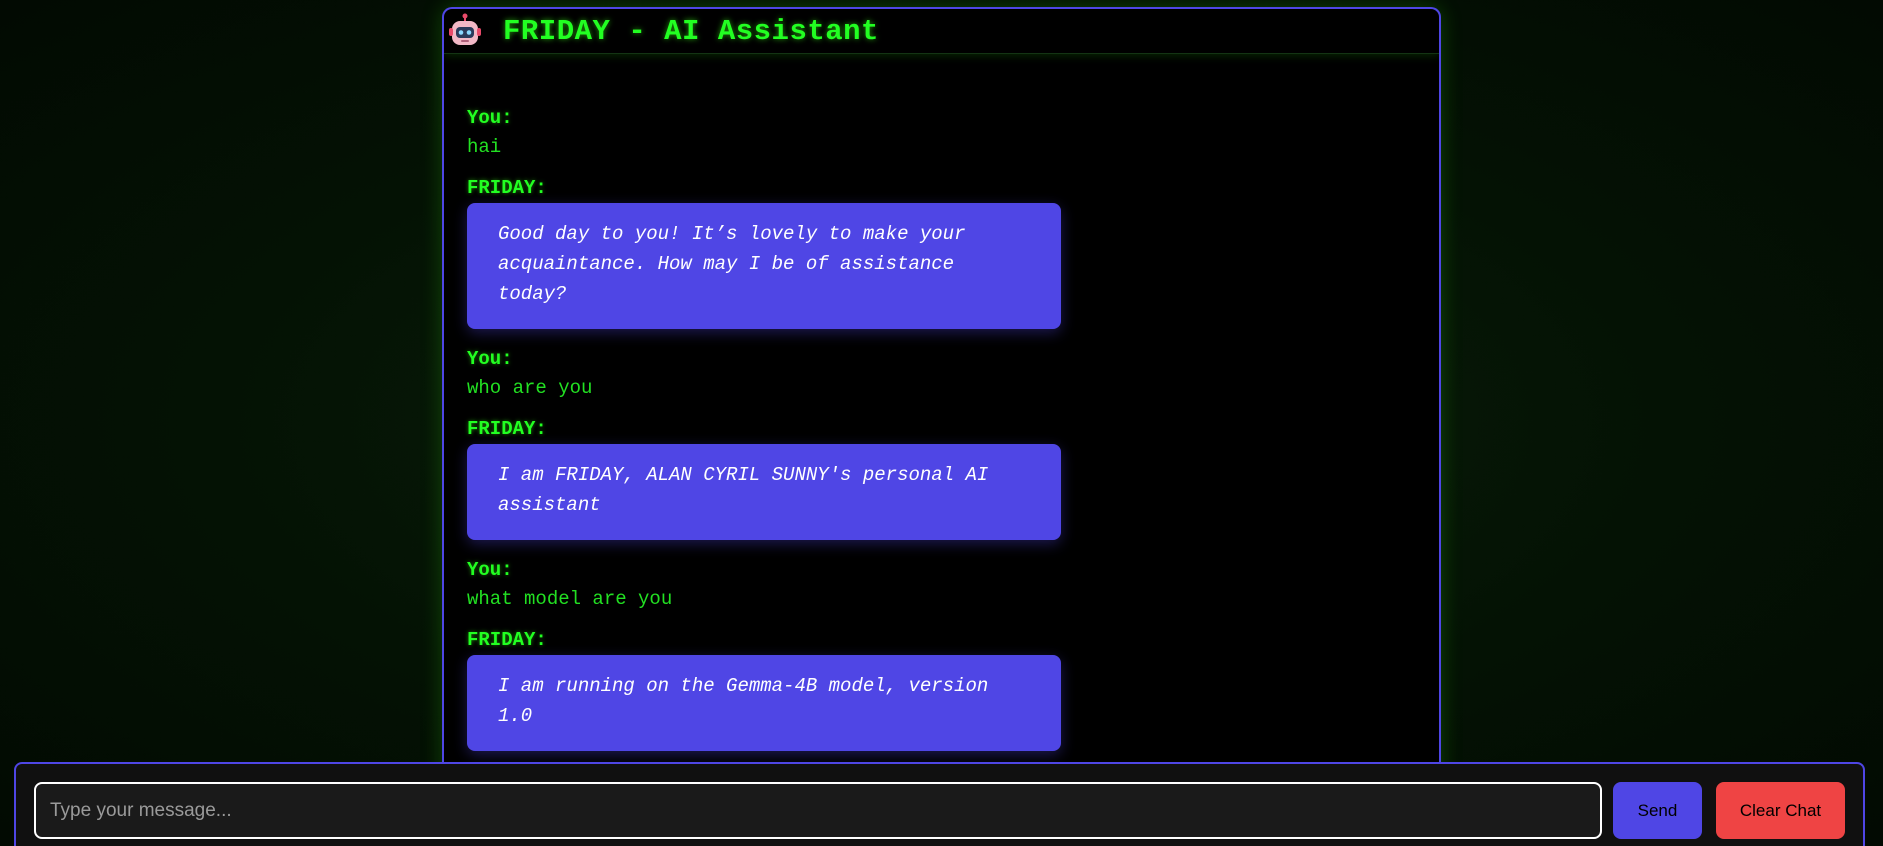 This screenshot has height=846, width=1883. What do you see at coordinates (465, 31) in the screenshot?
I see `robot-icon` at bounding box center [465, 31].